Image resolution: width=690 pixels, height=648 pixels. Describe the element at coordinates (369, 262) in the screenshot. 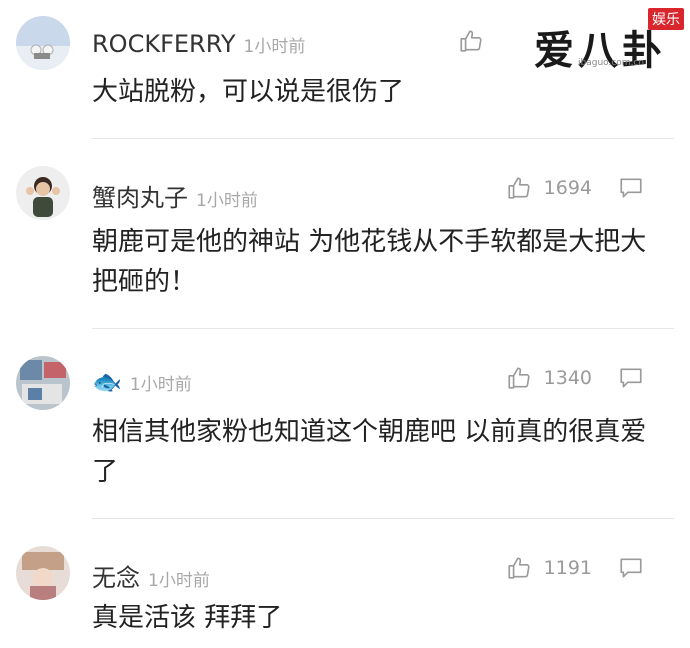

I see `comment-text: 朝鹿可是他的神站 为他花钱从不手软都是大把大把砸的！` at that location.